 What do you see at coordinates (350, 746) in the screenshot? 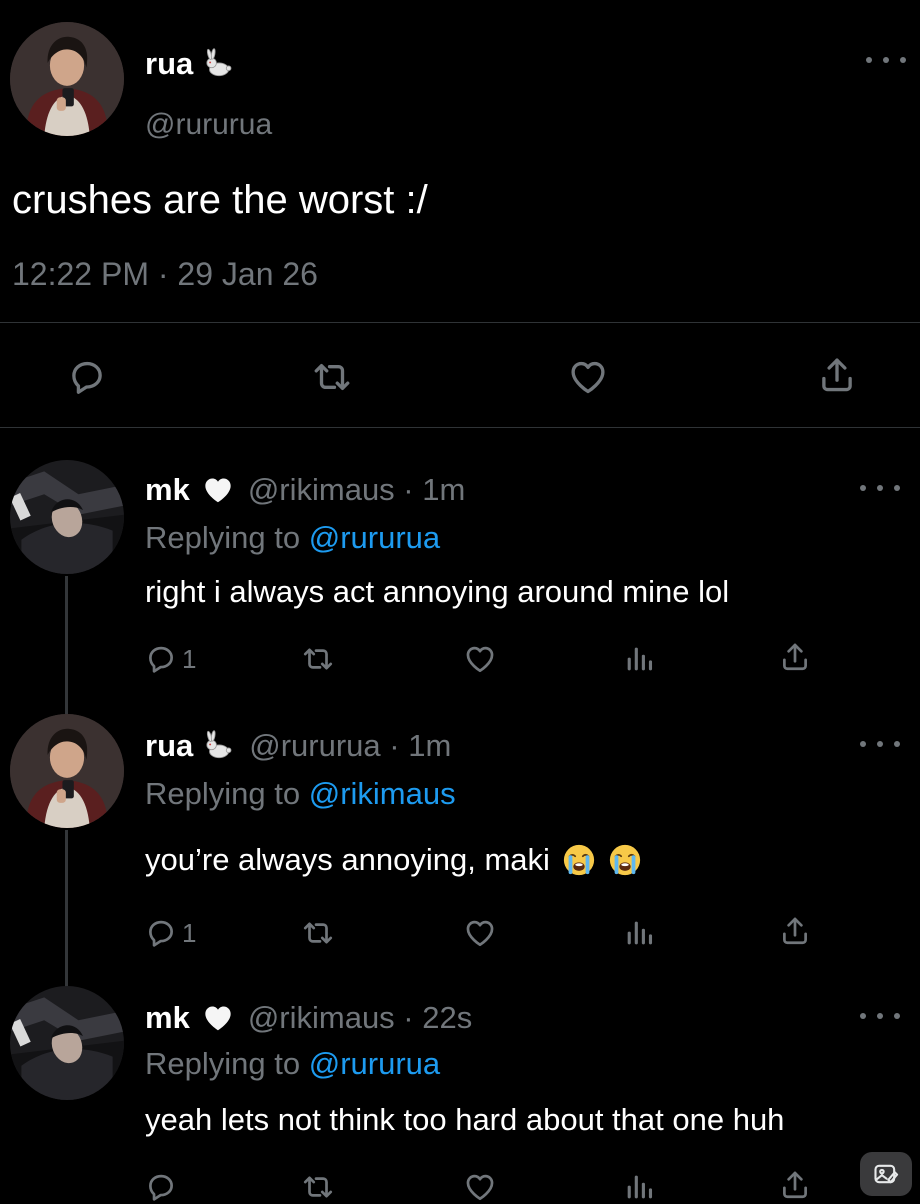
I see `reply-handle-time: @rururua · 1m` at bounding box center [350, 746].